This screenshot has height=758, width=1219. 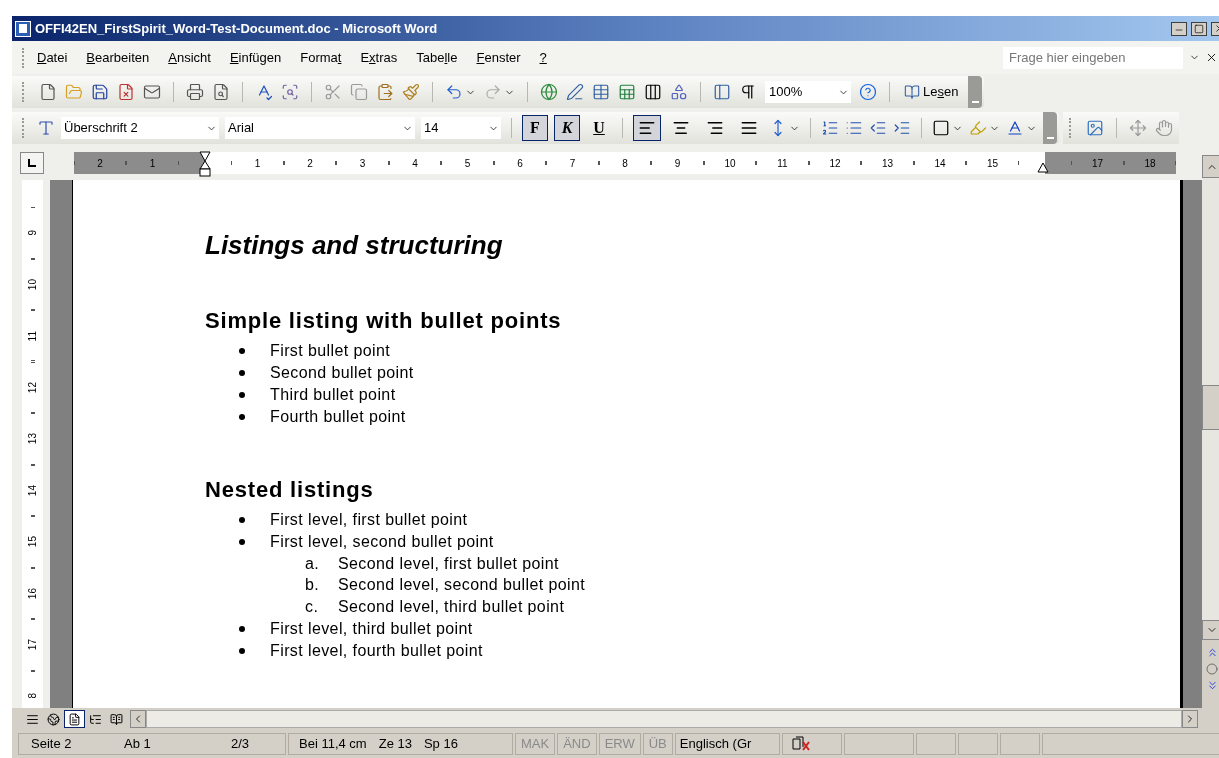 I want to click on read-label: Lesen, so click(x=941, y=92).